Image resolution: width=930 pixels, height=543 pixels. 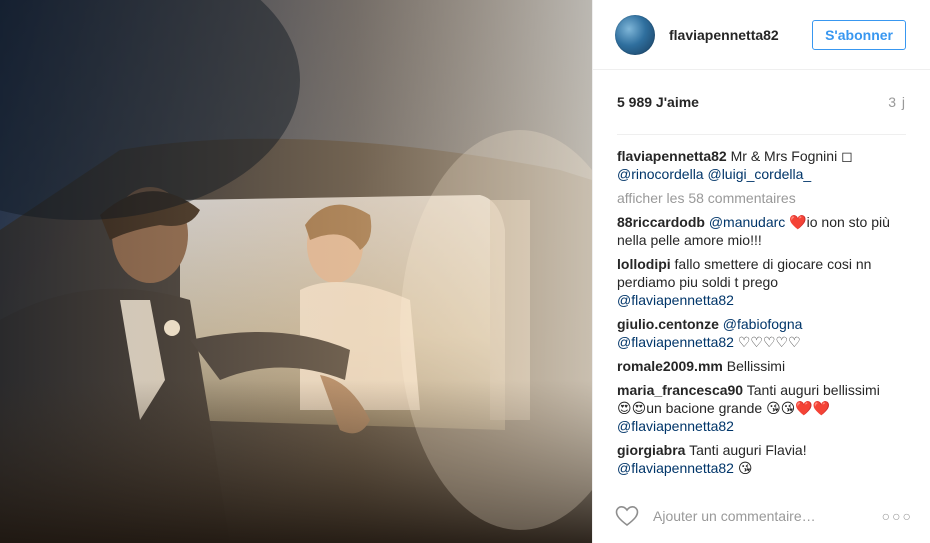 What do you see at coordinates (627, 516) in the screenshot?
I see `heart-icon` at bounding box center [627, 516].